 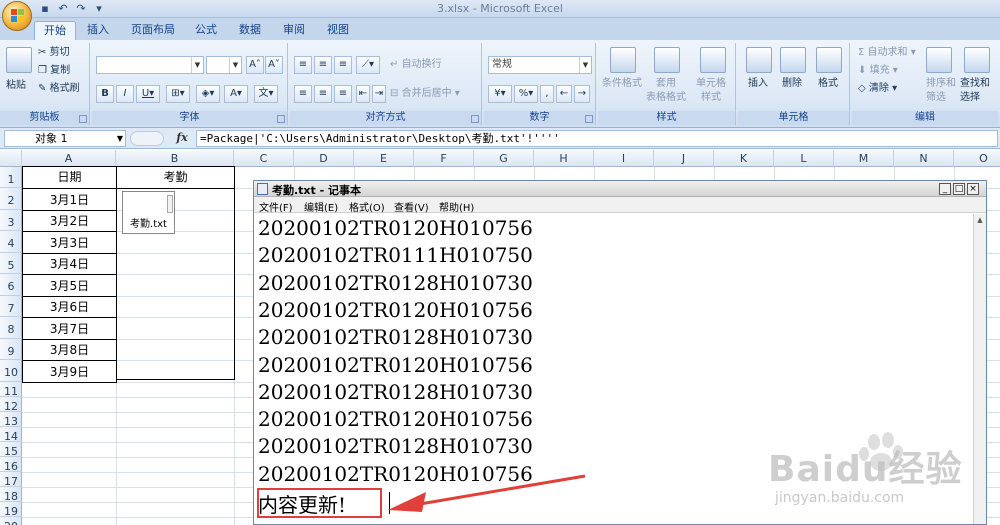 What do you see at coordinates (147, 138) in the screenshot?
I see `formula-bar-slider` at bounding box center [147, 138].